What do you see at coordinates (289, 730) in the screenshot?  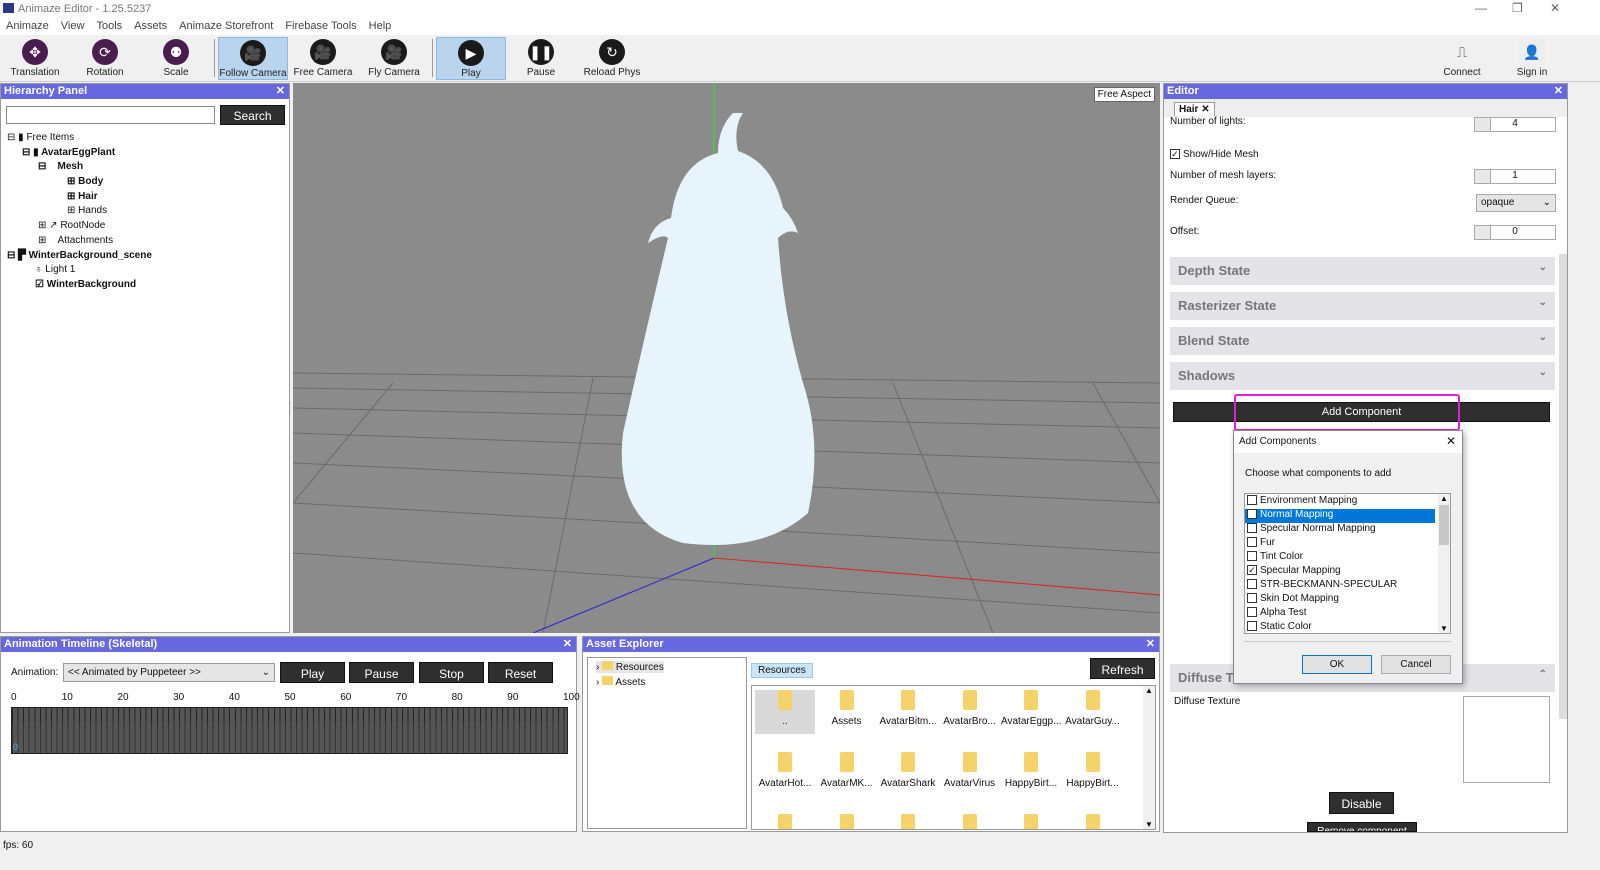 I see `timeline-track: 0` at bounding box center [289, 730].